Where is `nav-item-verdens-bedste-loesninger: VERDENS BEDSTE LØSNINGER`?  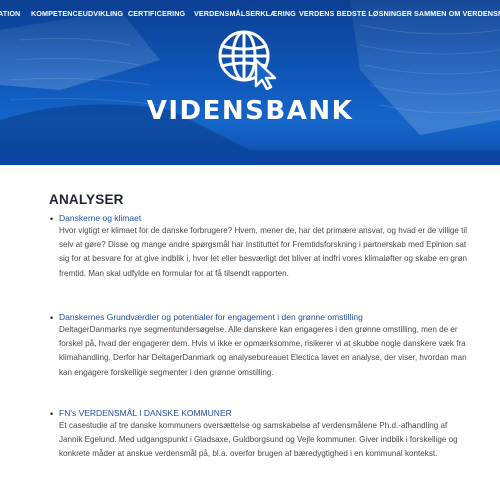
nav-item-verdens-bedste-loesninger: VERDENS BEDSTE LØSNINGER is located at coordinates (355, 13).